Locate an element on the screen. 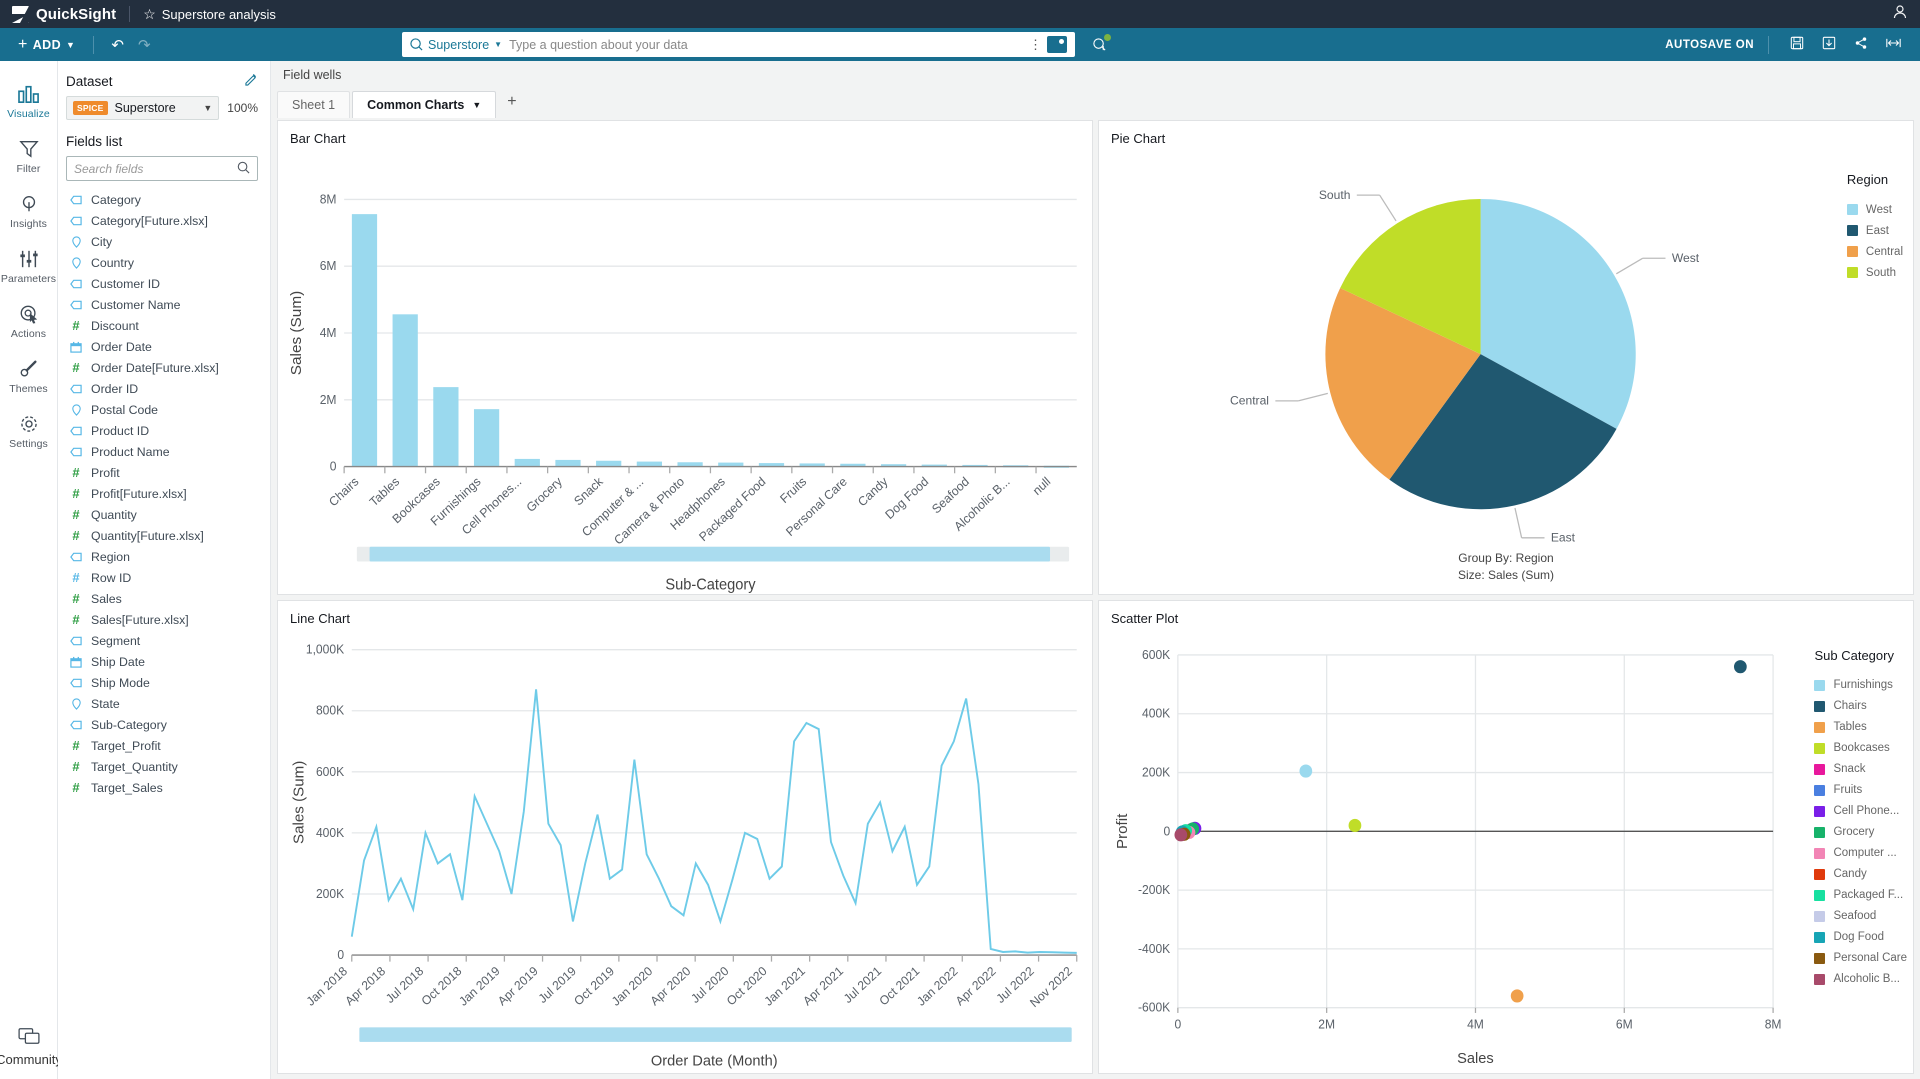 Image resolution: width=1920 pixels, height=1079 pixels. star-icon: ☆ is located at coordinates (149, 14).